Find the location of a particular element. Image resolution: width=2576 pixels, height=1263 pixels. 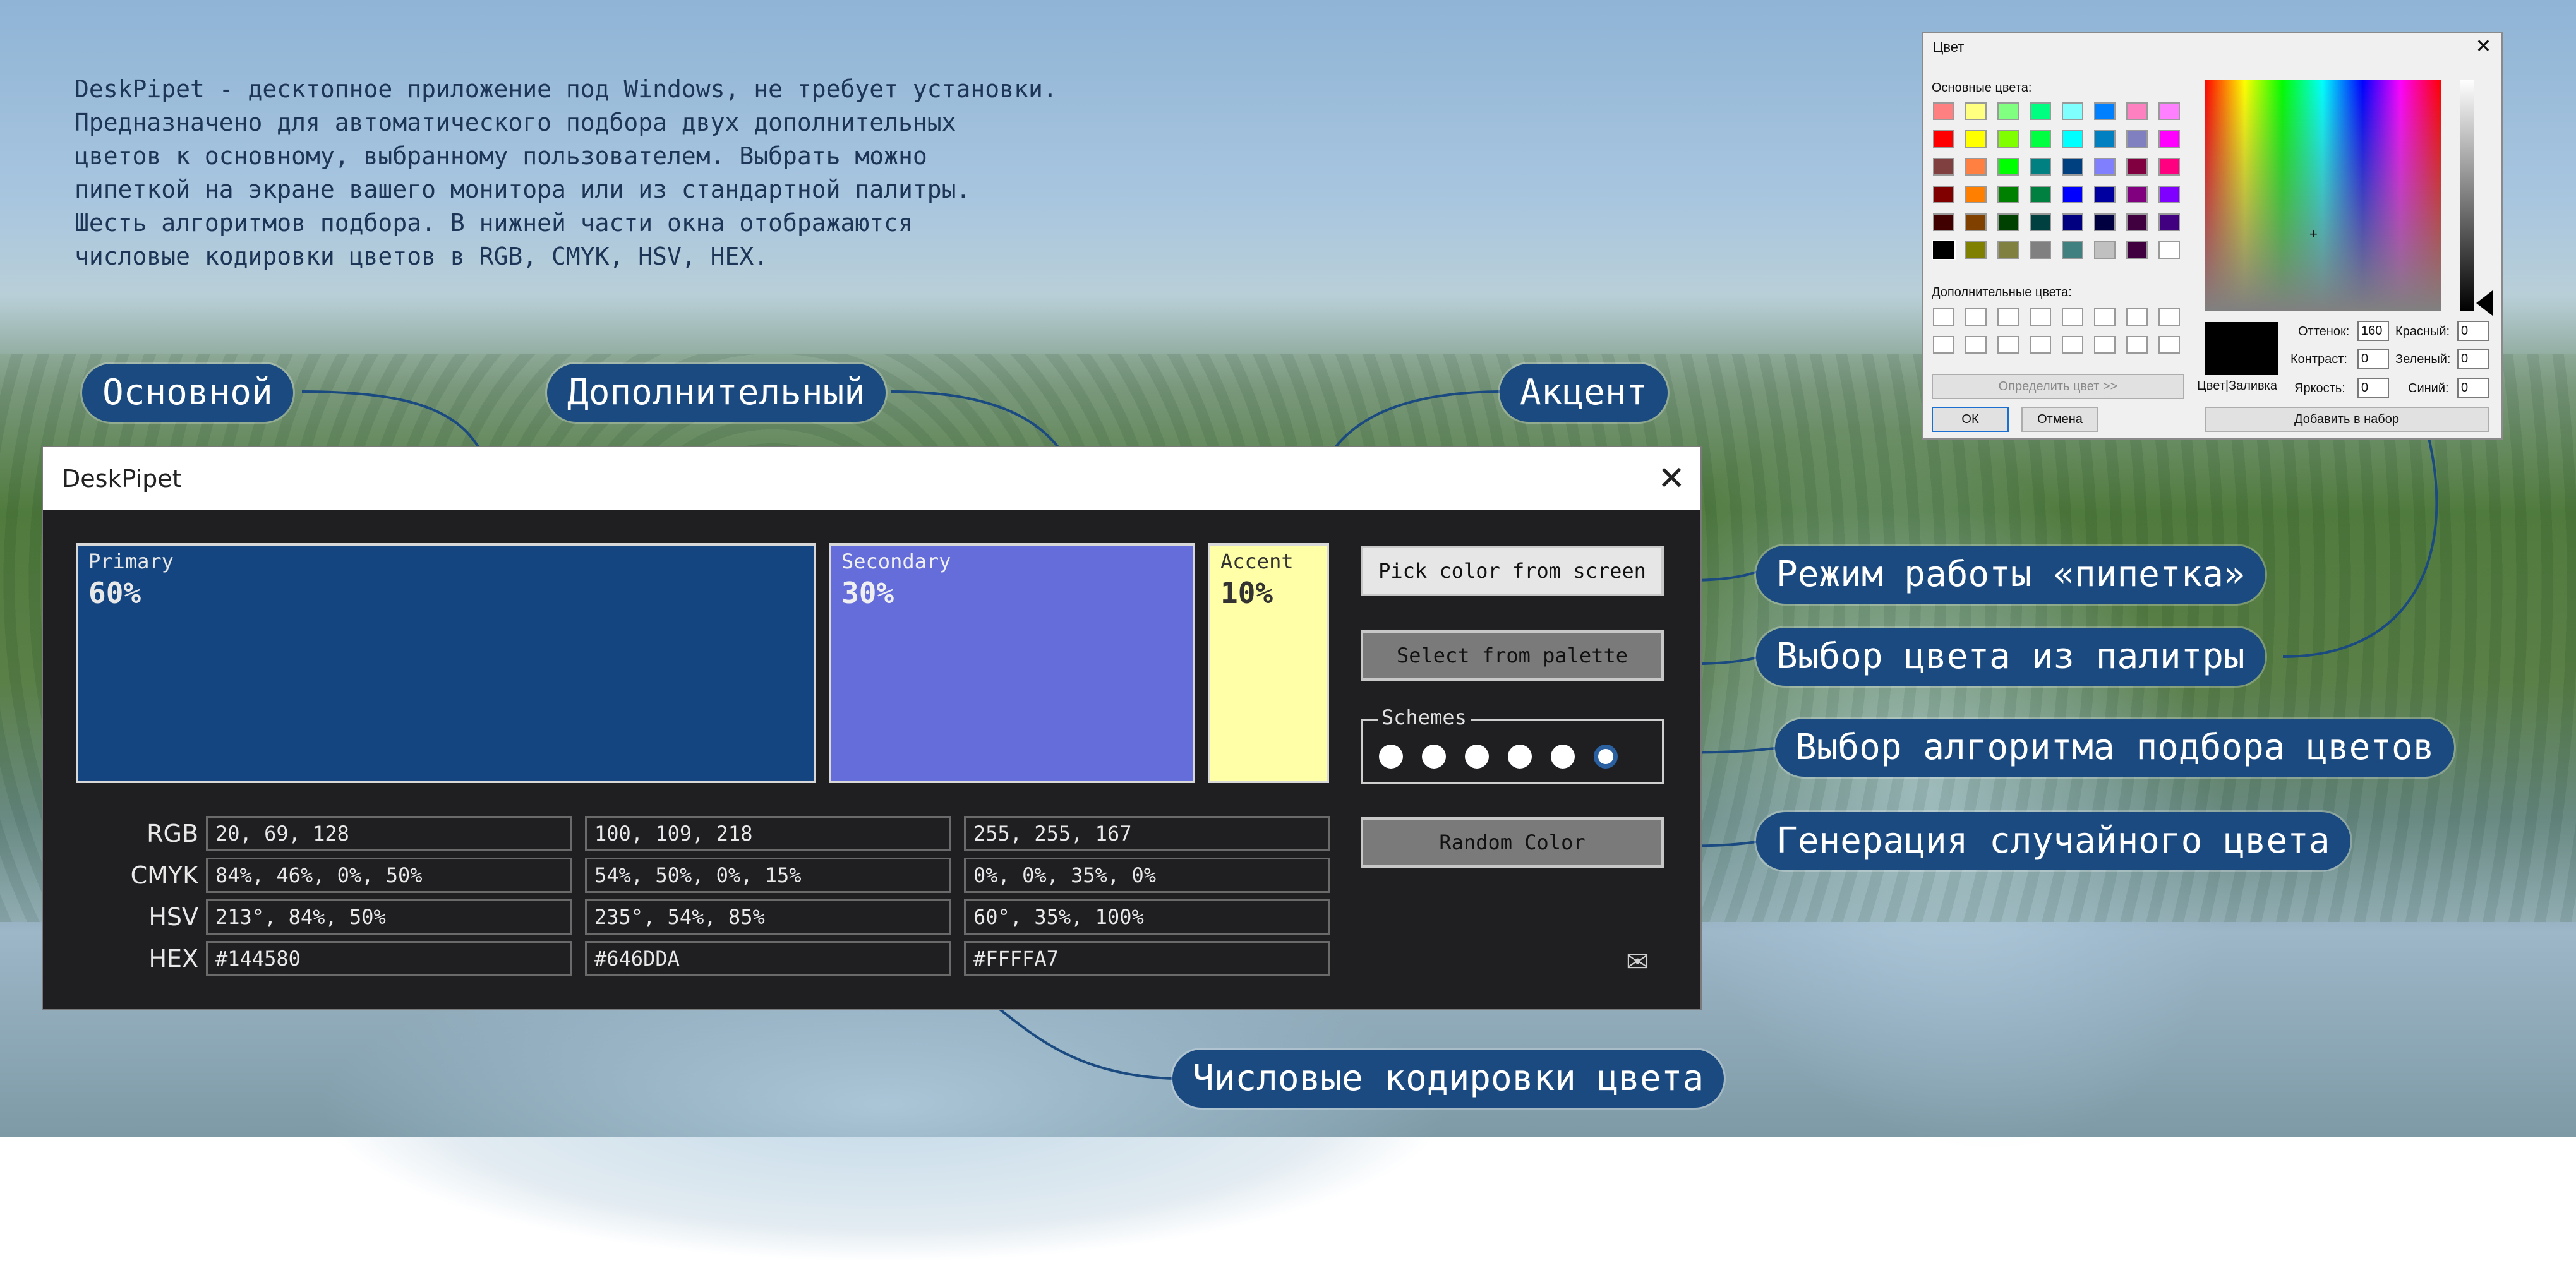

luminance-slider is located at coordinates (2467, 195).